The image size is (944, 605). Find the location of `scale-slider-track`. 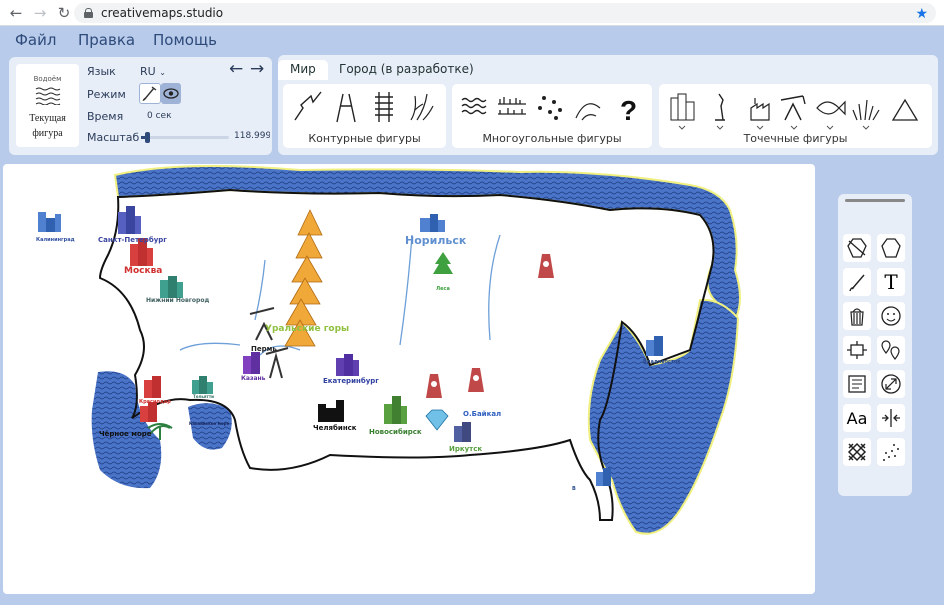

scale-slider-track is located at coordinates (185, 137).